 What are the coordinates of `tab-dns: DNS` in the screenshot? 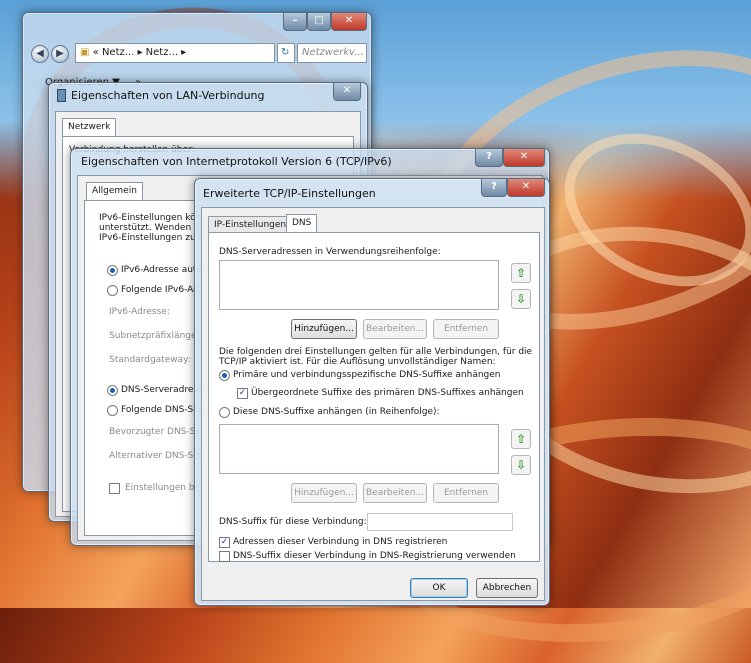 It's located at (302, 223).